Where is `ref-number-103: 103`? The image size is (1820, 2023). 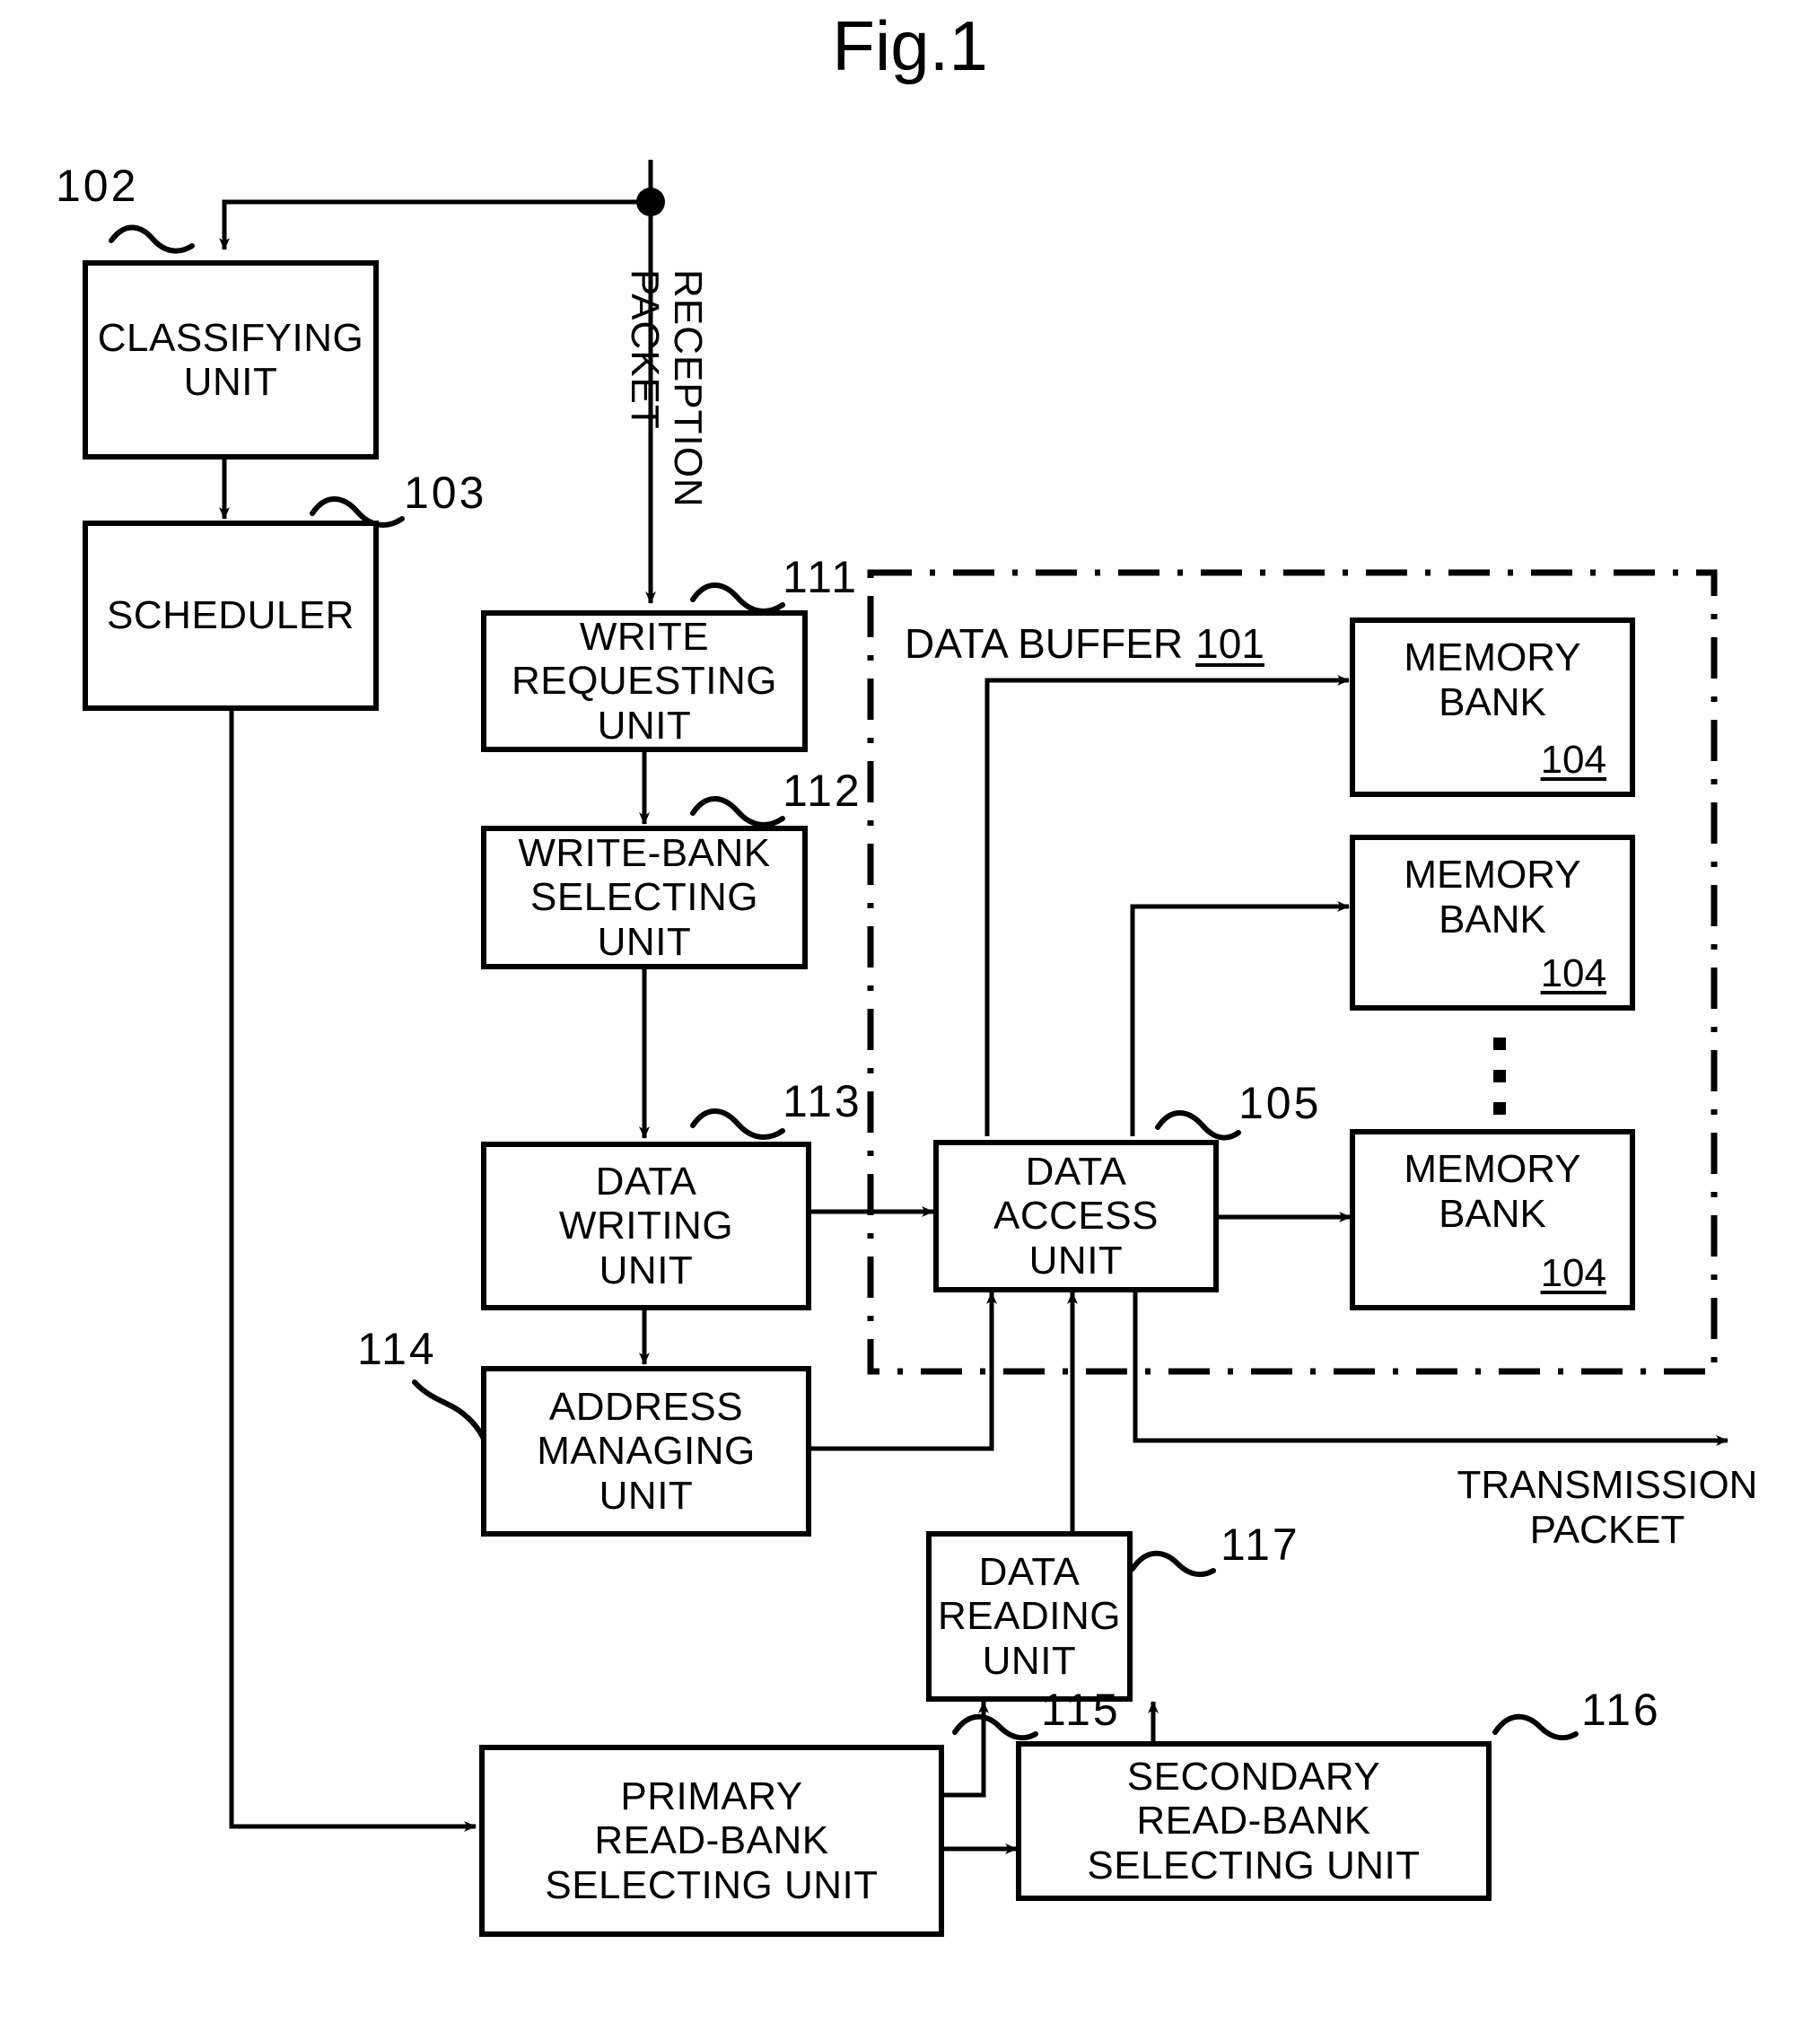
ref-number-103: 103 is located at coordinates (445, 493).